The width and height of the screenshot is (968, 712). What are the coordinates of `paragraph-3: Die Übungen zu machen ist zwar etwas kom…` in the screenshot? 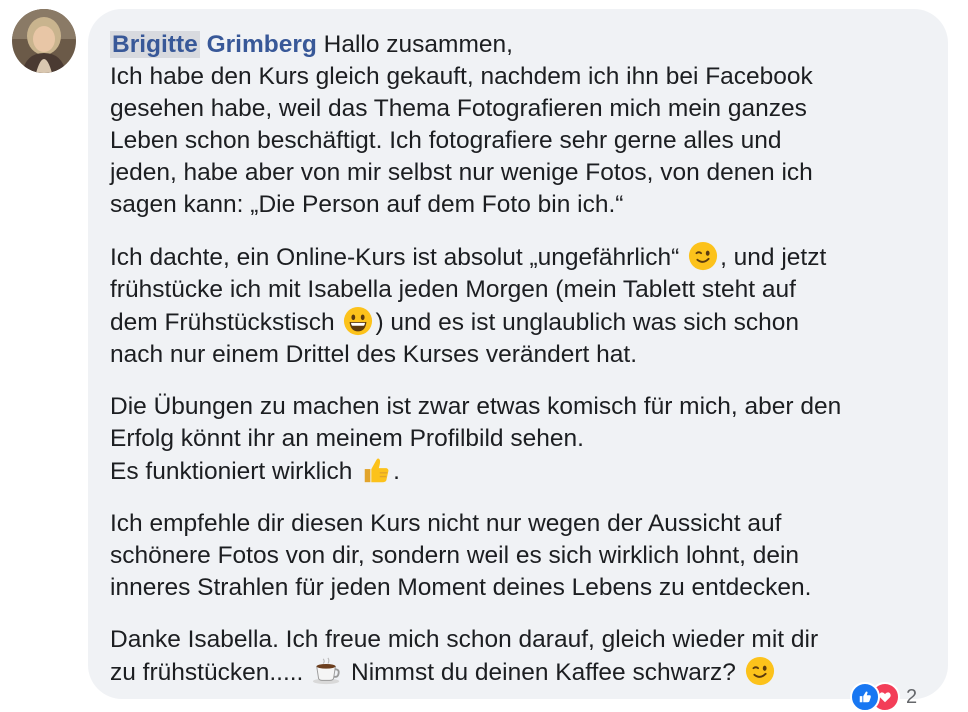 It's located at (516, 439).